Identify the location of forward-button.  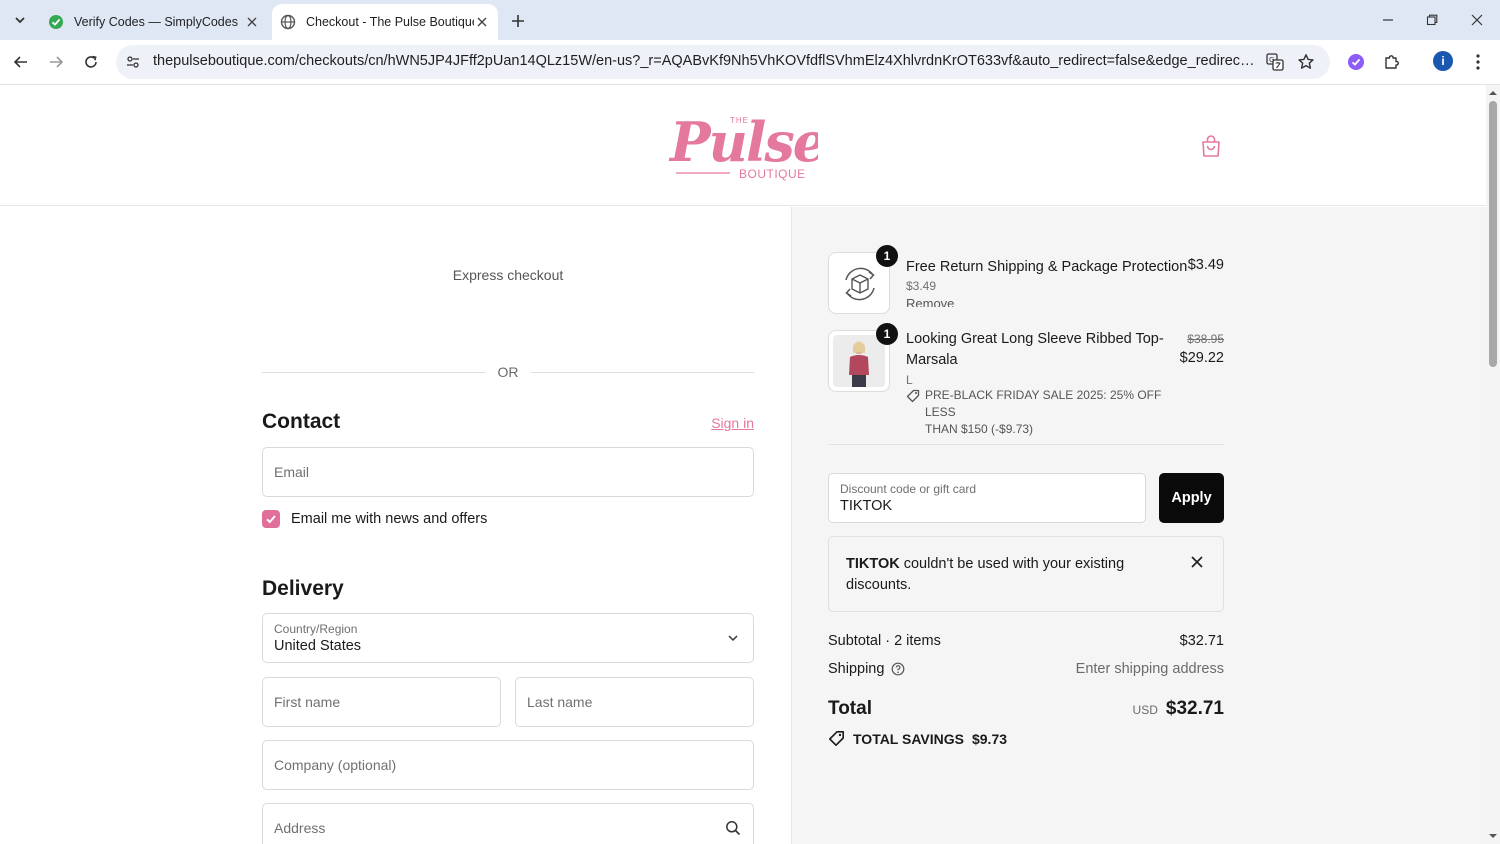
(56, 62).